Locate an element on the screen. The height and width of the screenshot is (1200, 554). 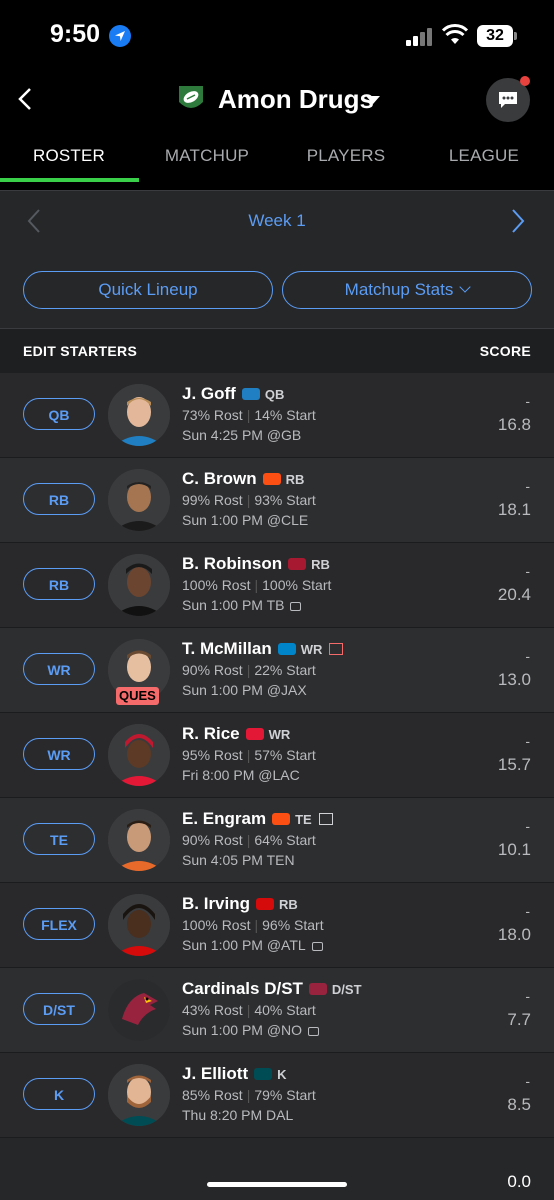
player-name: B. Robinson RB is located at coordinates (256, 564).